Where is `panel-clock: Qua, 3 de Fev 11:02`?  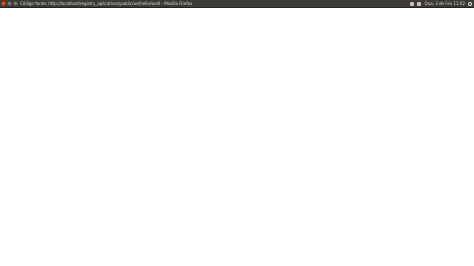 panel-clock: Qua, 3 de Fev 11:02 is located at coordinates (445, 4).